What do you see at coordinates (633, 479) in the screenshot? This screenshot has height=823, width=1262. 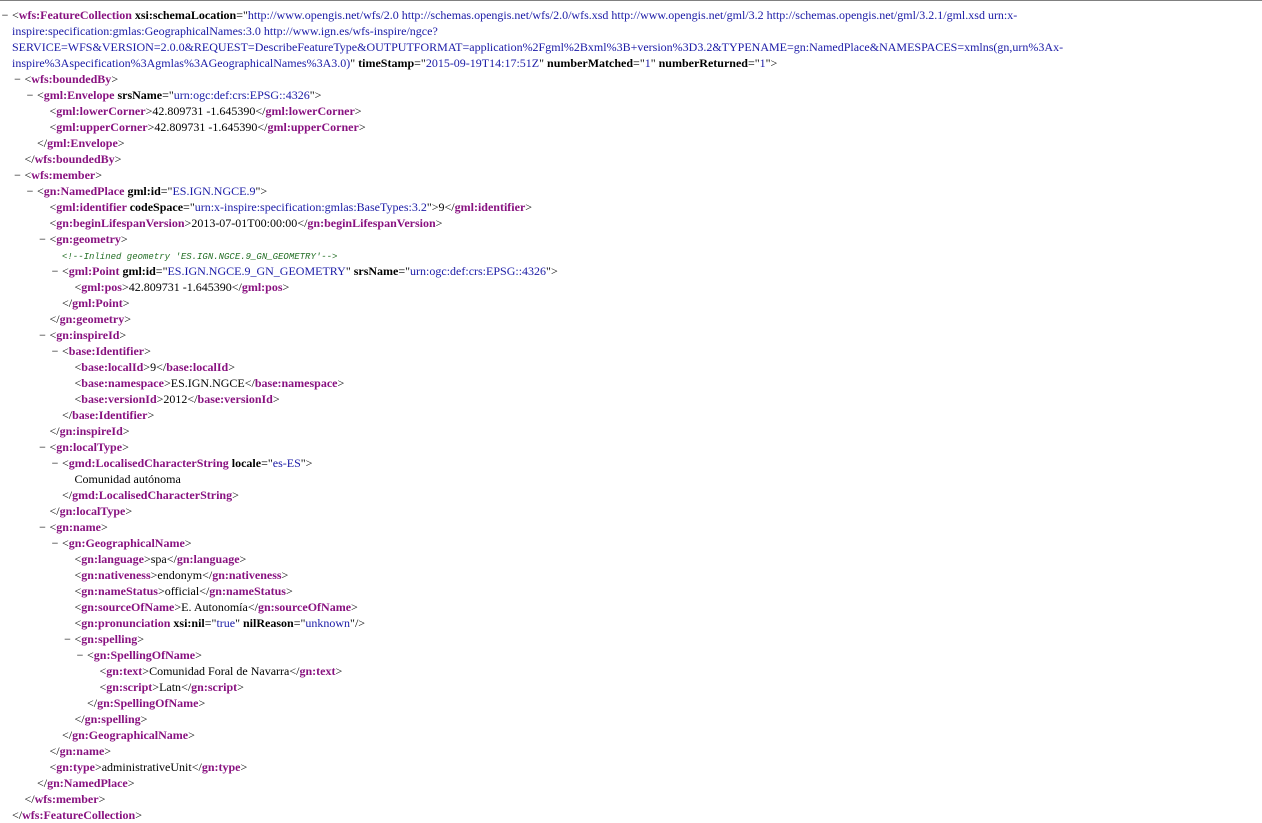 I see `xml-line: Comunidad autónoma` at bounding box center [633, 479].